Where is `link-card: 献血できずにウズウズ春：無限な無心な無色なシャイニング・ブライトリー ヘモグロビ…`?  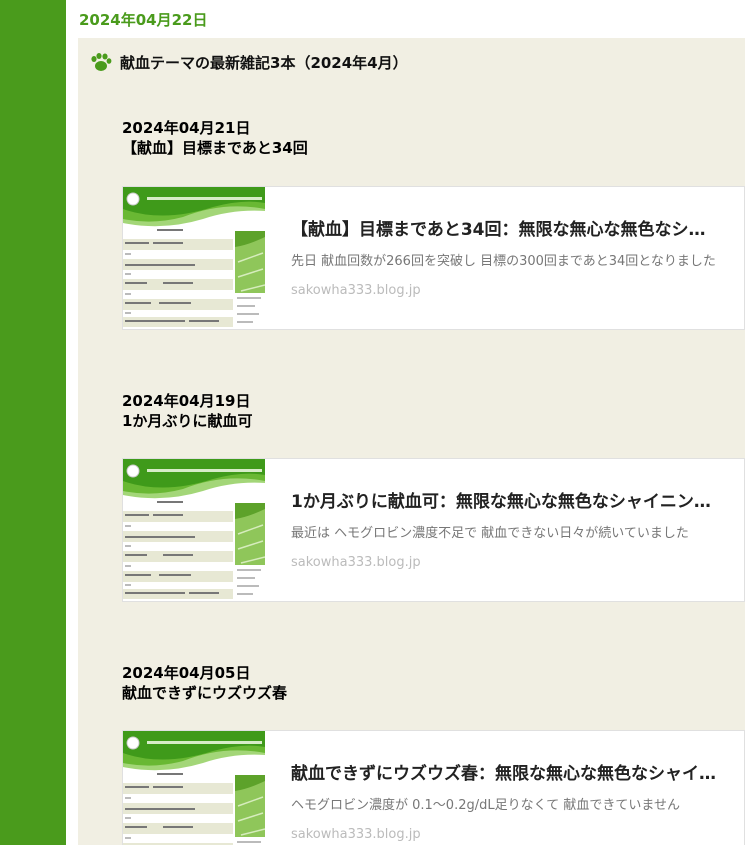 link-card: 献血できずにウズウズ春：無限な無心な無色なシャイニング・ブライトリー ヘモグロビ… is located at coordinates (433, 787).